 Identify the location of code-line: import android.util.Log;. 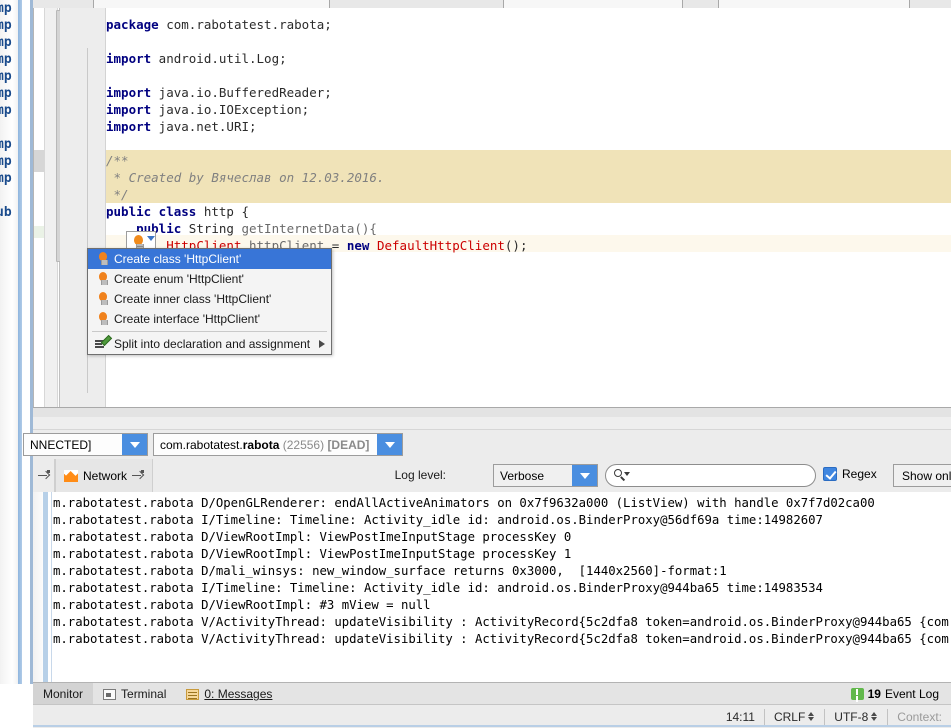
(196, 58).